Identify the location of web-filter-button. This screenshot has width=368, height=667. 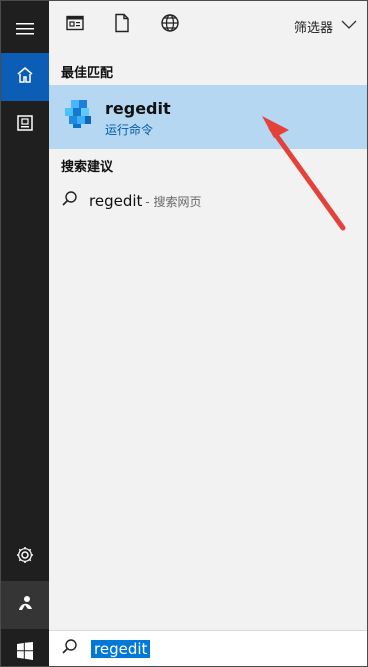
(170, 25).